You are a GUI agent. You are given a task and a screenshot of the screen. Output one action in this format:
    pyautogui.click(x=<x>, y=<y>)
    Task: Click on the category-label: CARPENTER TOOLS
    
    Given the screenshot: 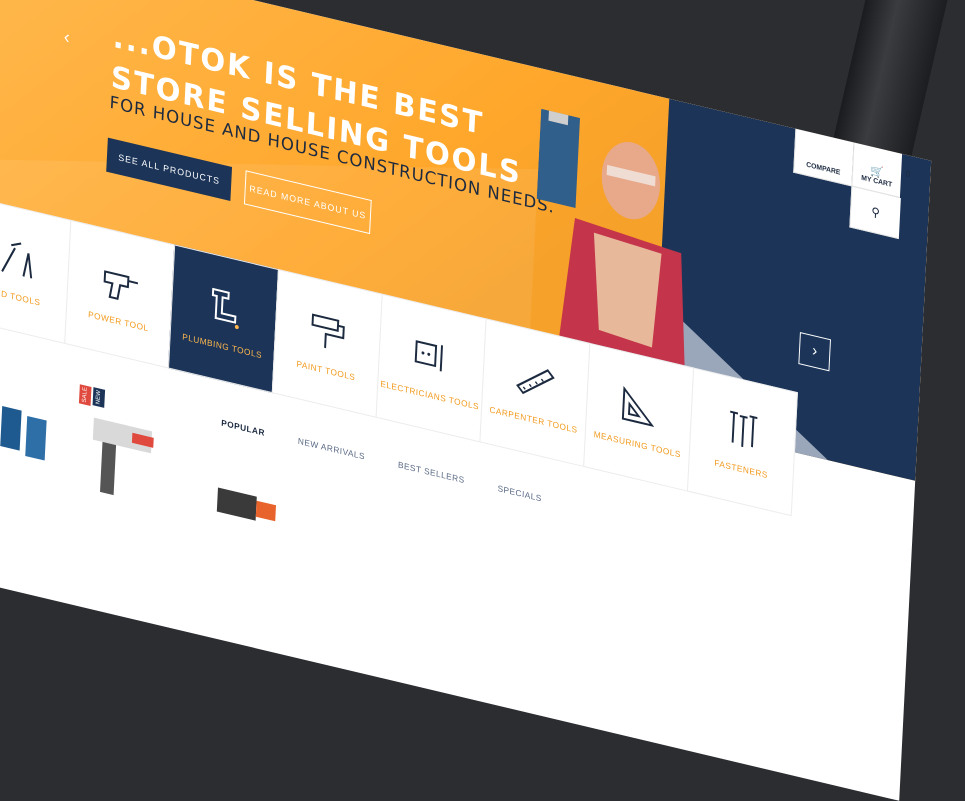 What is the action you would take?
    pyautogui.click(x=533, y=420)
    